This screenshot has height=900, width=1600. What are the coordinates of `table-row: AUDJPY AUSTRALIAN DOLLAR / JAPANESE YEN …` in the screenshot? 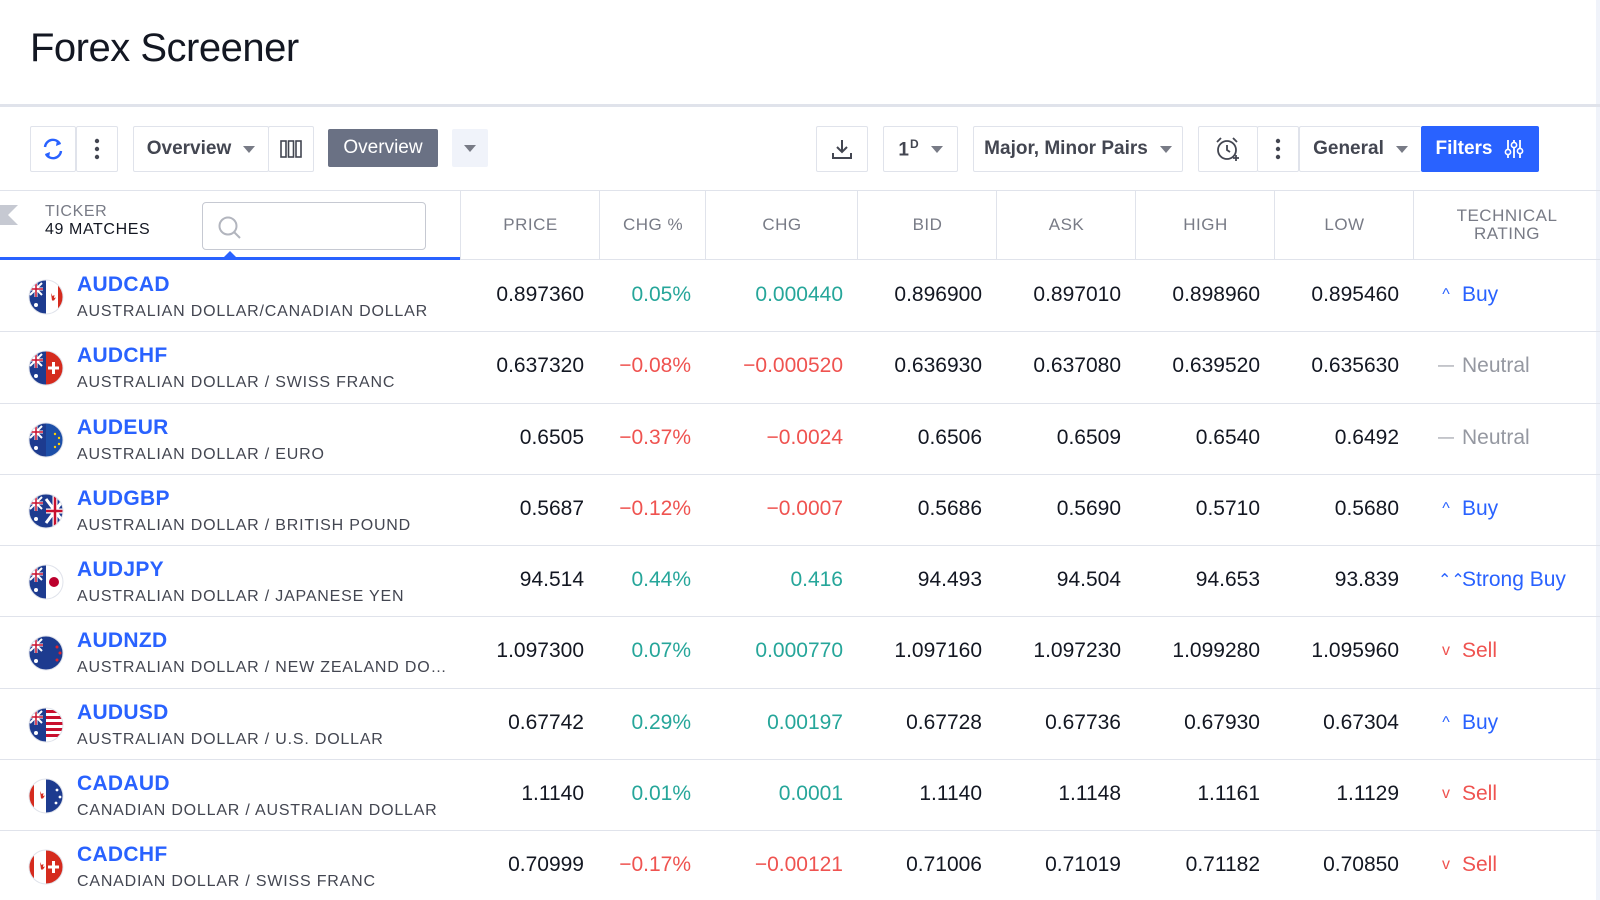 It's located at (800, 582).